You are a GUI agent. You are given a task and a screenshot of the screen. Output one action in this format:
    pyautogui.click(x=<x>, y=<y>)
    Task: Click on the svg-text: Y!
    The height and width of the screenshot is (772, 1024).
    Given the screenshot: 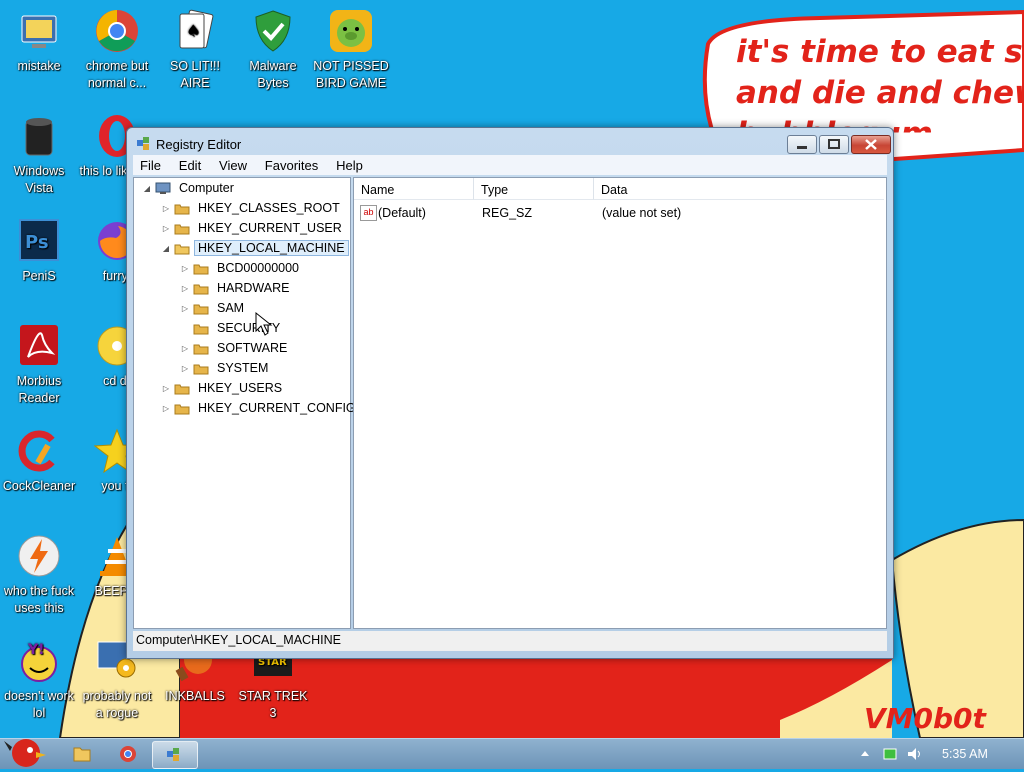 What is the action you would take?
    pyautogui.click(x=36, y=650)
    